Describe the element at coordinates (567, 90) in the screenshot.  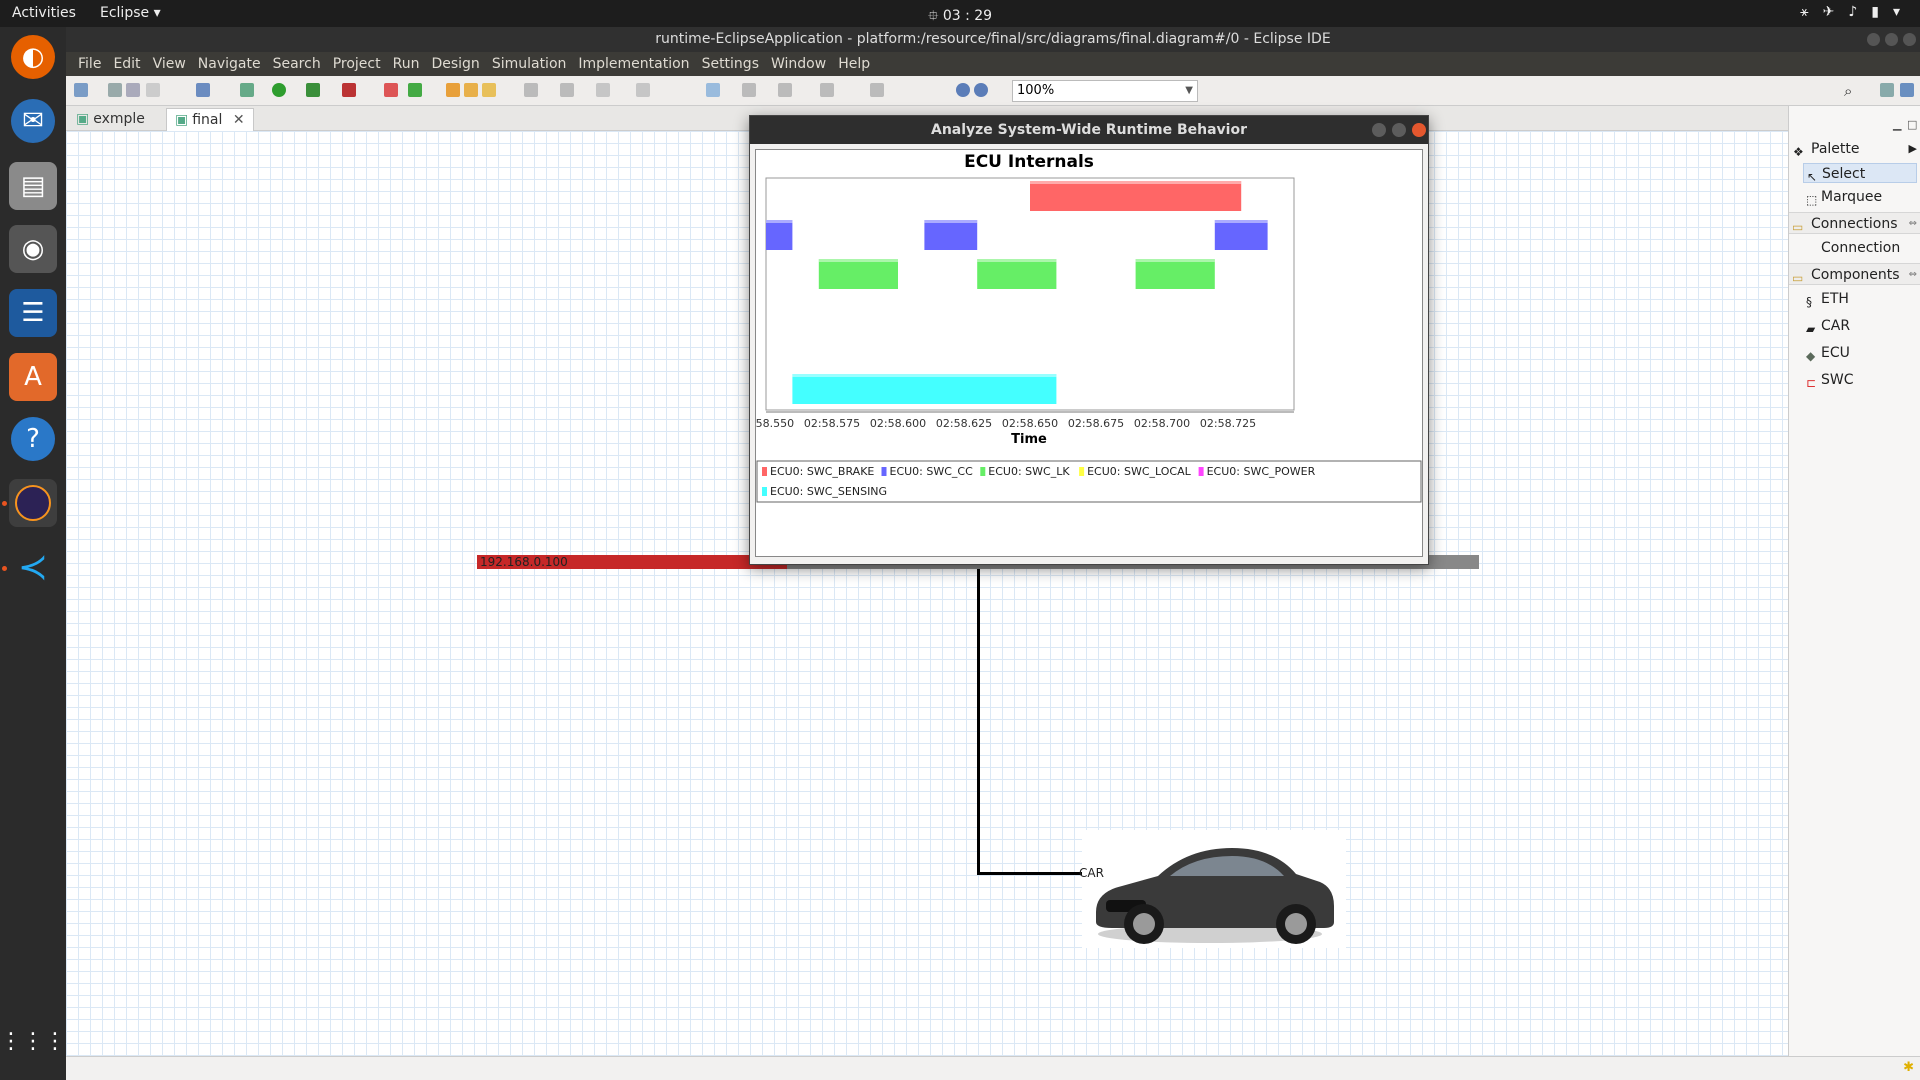
I see `prev-annotation-icon` at that location.